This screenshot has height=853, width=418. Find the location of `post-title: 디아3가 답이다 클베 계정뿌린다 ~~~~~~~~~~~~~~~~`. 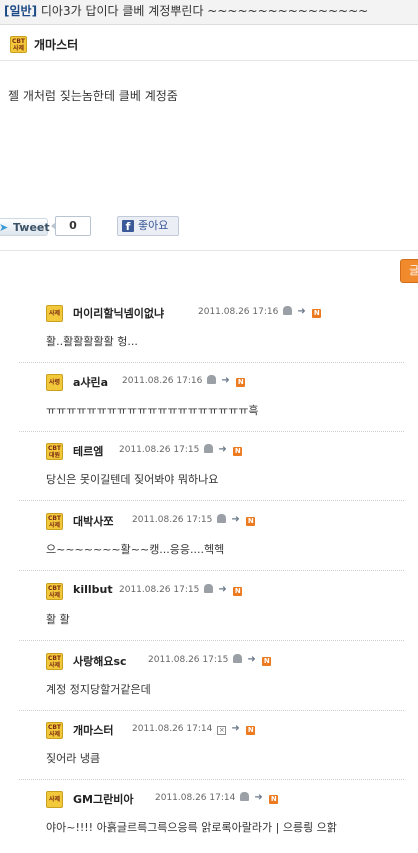

post-title: 디아3가 답이다 클베 계정뿌린다 ~~~~~~~~~~~~~~~~ is located at coordinates (204, 11).